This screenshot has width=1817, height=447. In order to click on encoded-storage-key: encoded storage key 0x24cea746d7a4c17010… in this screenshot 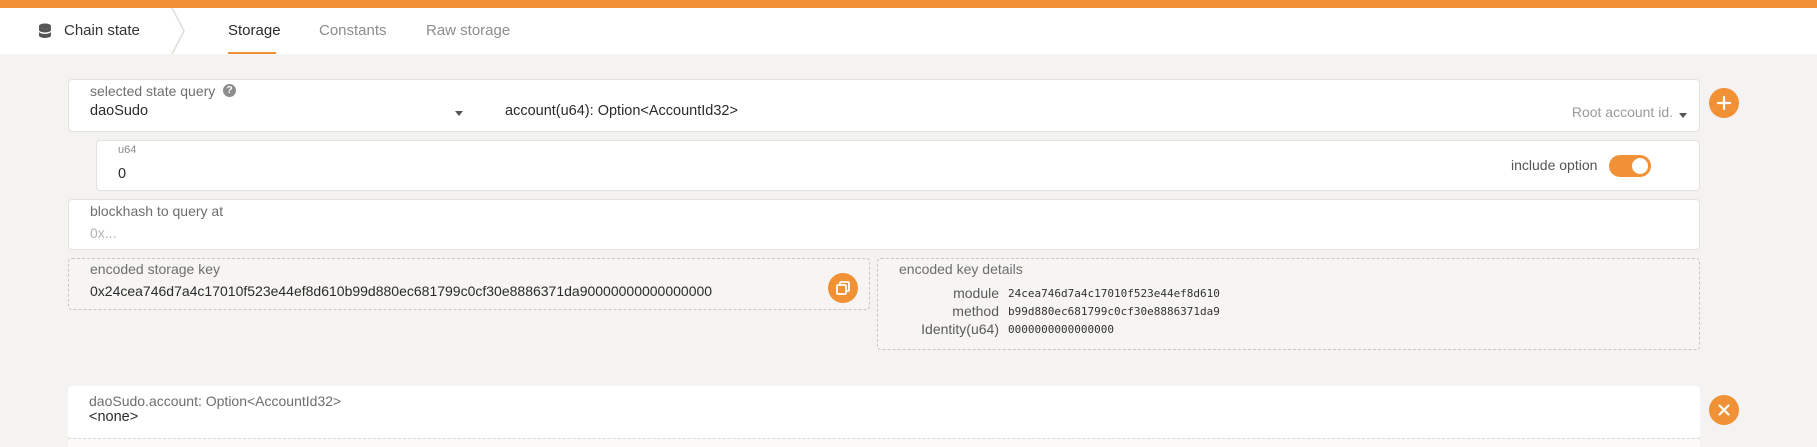, I will do `click(469, 284)`.